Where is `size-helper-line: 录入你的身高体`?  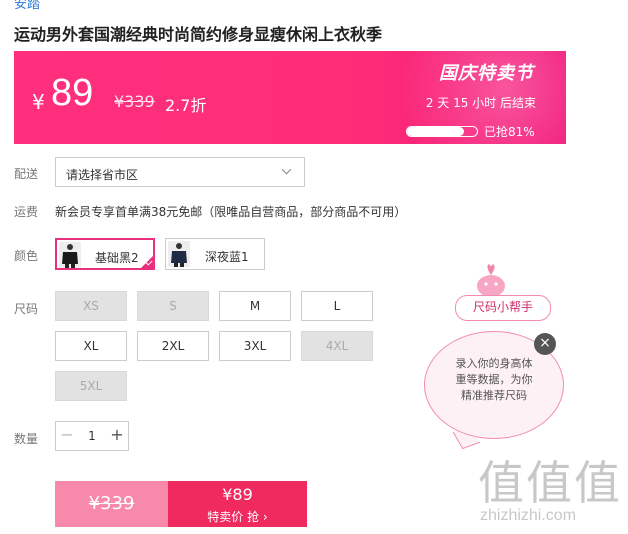 size-helper-line: 录入你的身高体 is located at coordinates (494, 363).